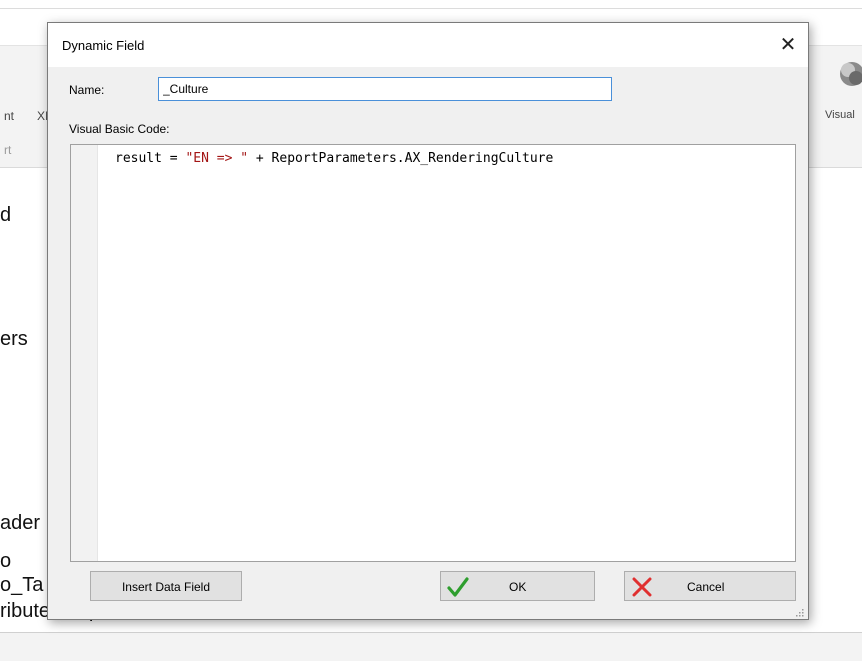 Image resolution: width=862 pixels, height=661 pixels. What do you see at coordinates (84, 353) in the screenshot?
I see `code-gutter` at bounding box center [84, 353].